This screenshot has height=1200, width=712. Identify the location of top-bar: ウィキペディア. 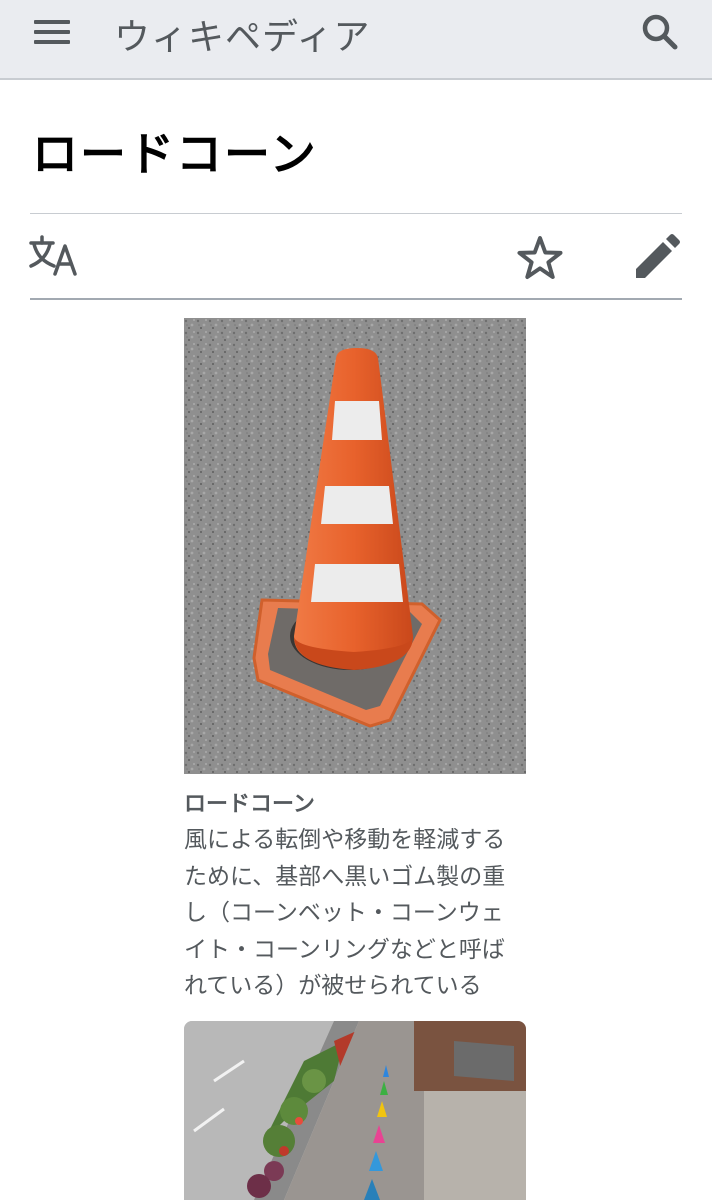
(356, 40).